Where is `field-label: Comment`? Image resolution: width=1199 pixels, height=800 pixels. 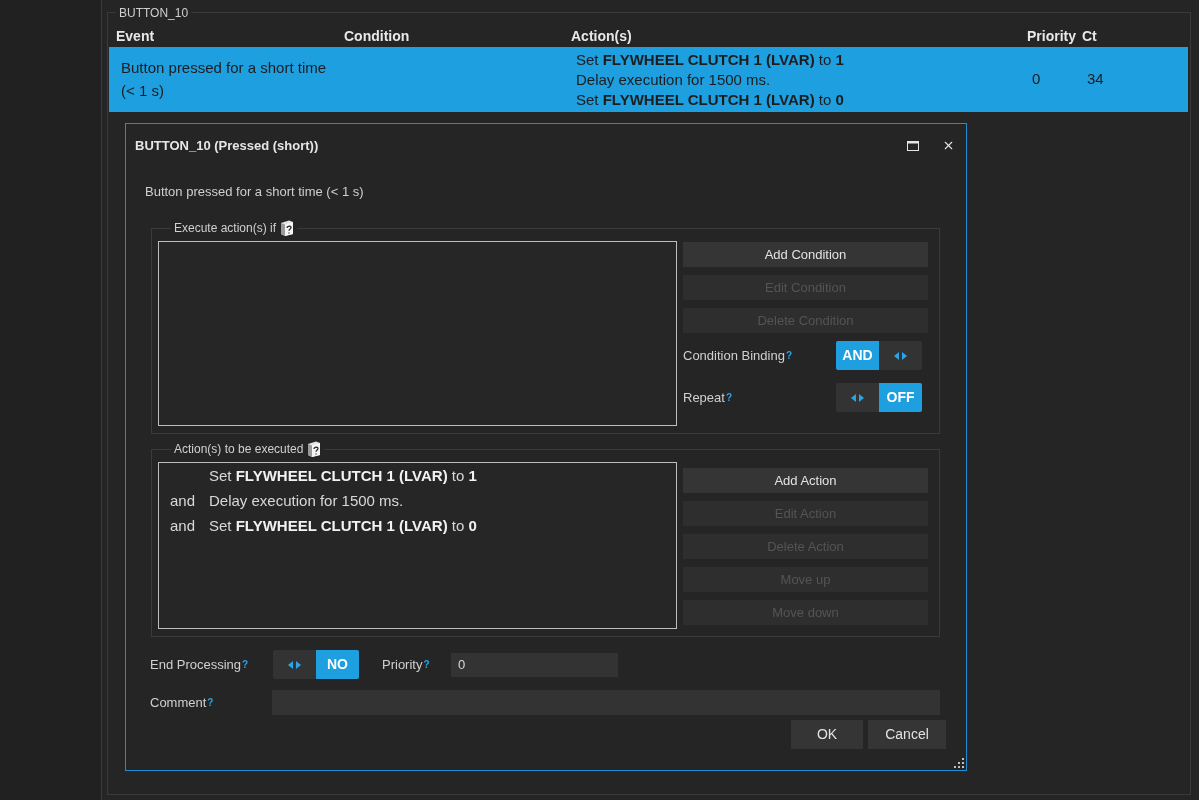
field-label: Comment is located at coordinates (178, 702).